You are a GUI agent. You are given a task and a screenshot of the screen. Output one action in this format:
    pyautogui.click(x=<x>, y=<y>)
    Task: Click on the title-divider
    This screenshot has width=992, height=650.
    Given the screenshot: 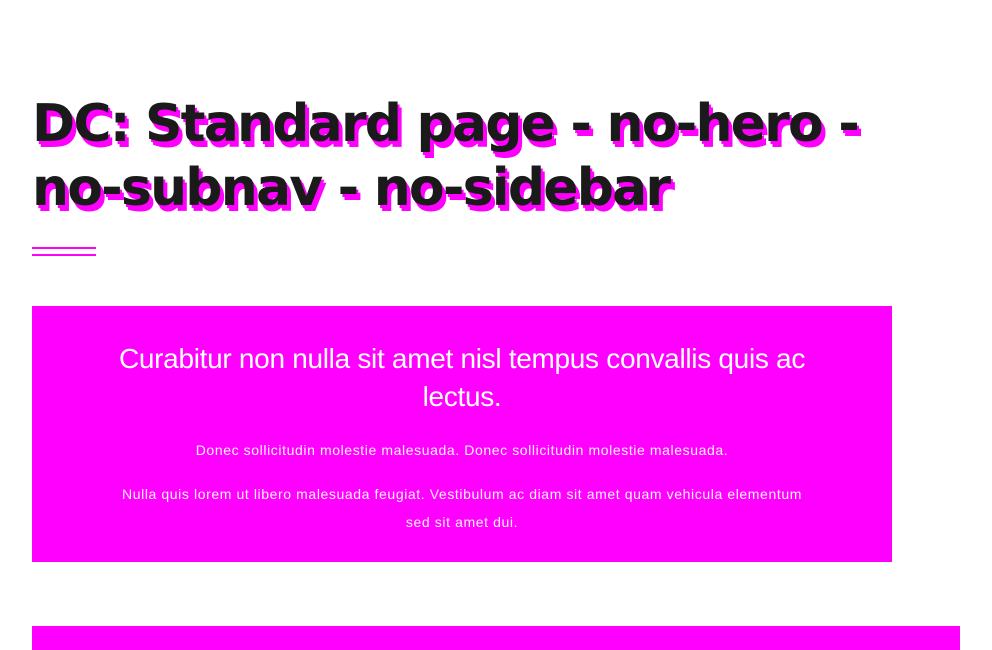 What is the action you would take?
    pyautogui.click(x=64, y=252)
    